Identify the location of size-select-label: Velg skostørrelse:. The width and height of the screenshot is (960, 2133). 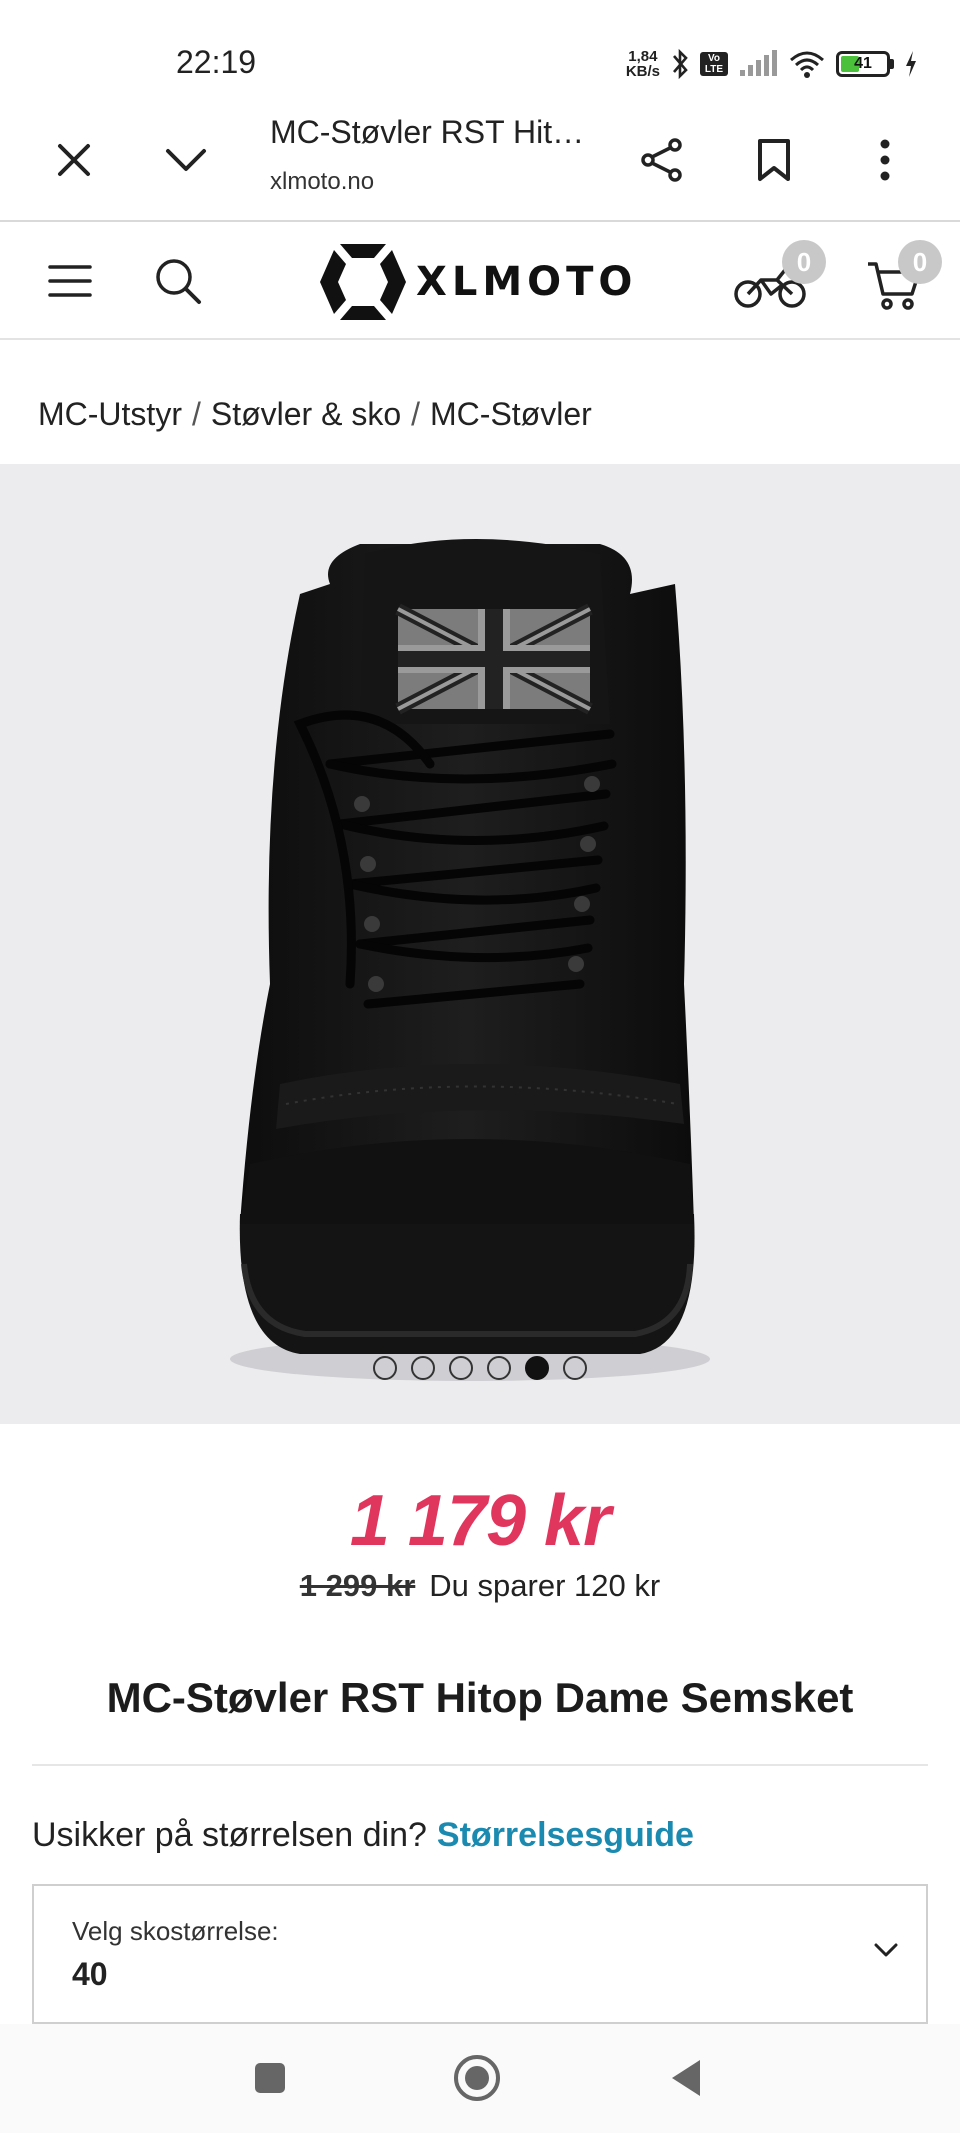
(175, 1931).